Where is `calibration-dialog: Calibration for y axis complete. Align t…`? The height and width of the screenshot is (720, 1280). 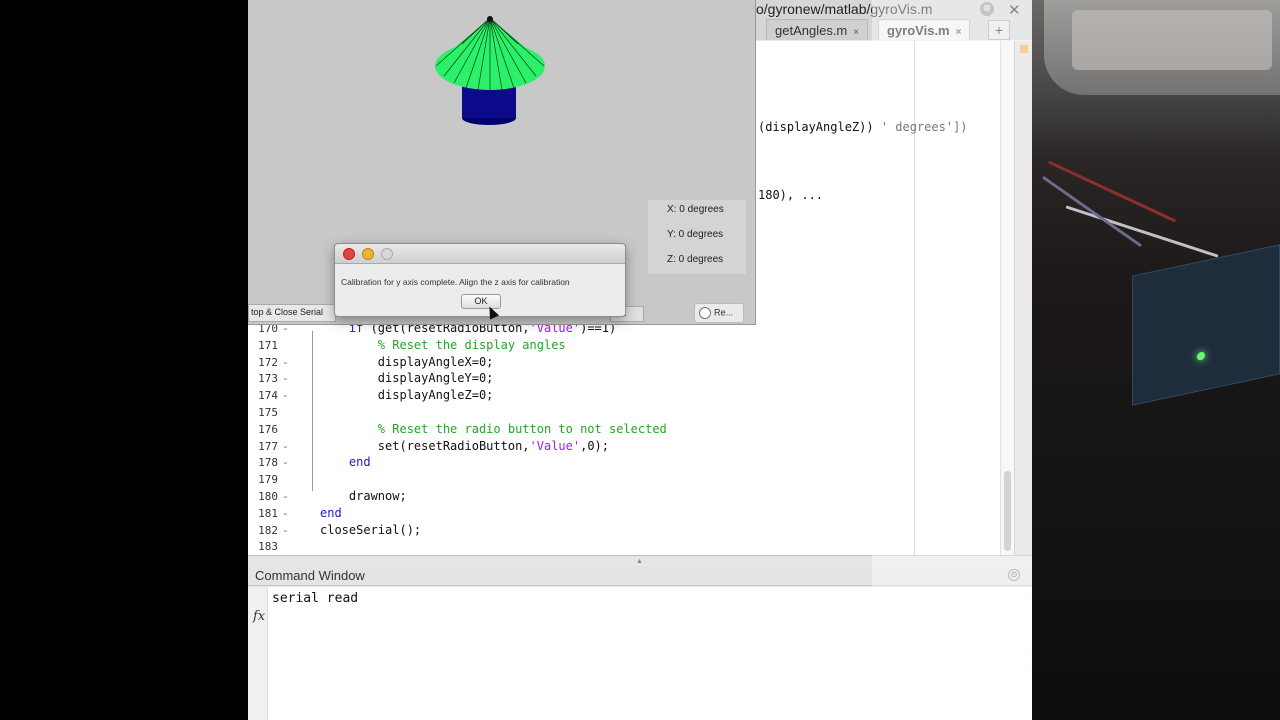 calibration-dialog: Calibration for y axis complete. Align t… is located at coordinates (480, 280).